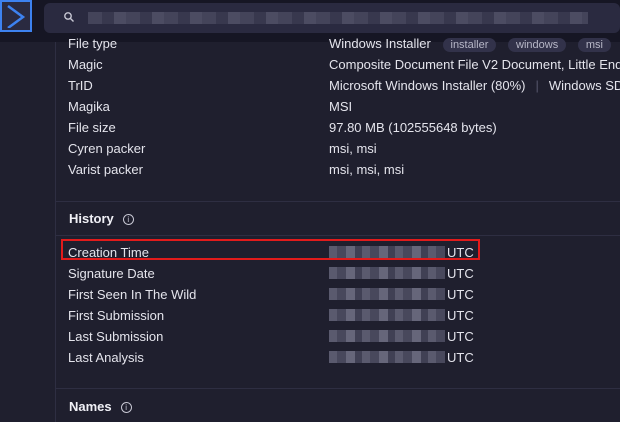 This screenshot has height=422, width=620. What do you see at coordinates (460, 273) in the screenshot?
I see `signature-date-utc: UTC` at bounding box center [460, 273].